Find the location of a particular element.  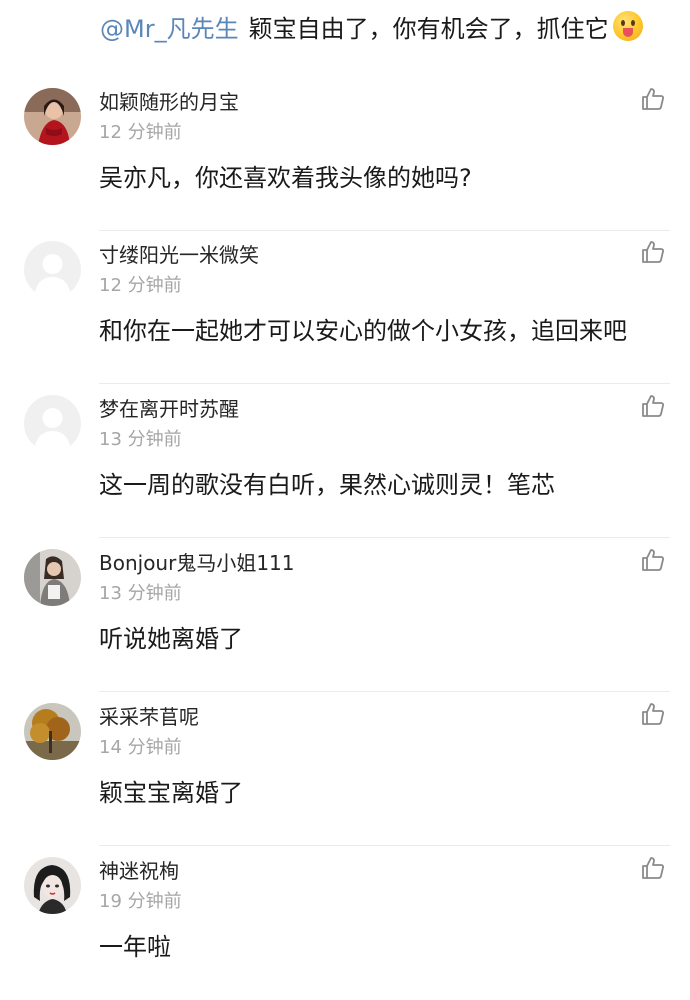

username: 寸缕阳光一米微笑 is located at coordinates (179, 253).